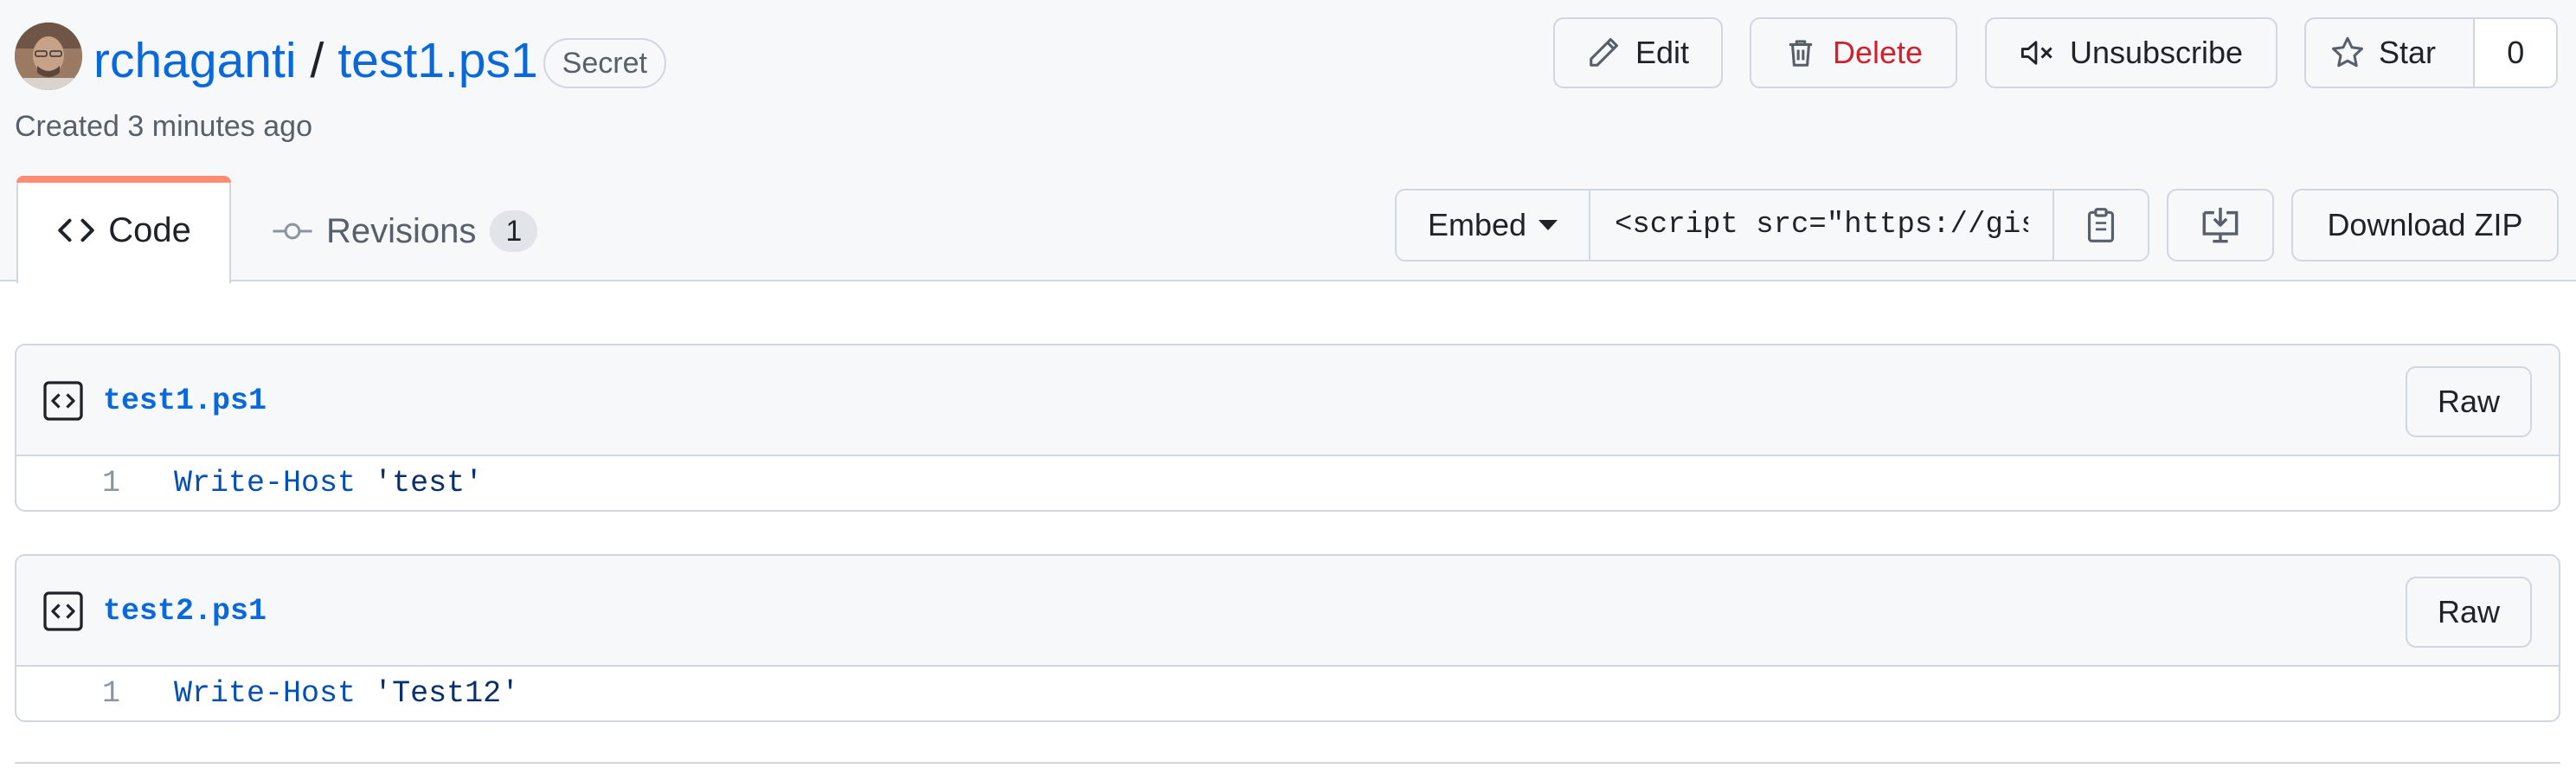 The height and width of the screenshot is (768, 2576). Describe the element at coordinates (163, 126) in the screenshot. I see `created-timestamp: Created 3 minutes ago` at that location.